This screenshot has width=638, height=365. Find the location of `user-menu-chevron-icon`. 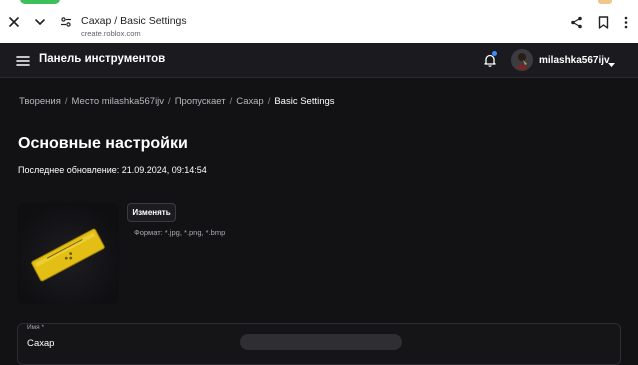

user-menu-chevron-icon is located at coordinates (611, 61).